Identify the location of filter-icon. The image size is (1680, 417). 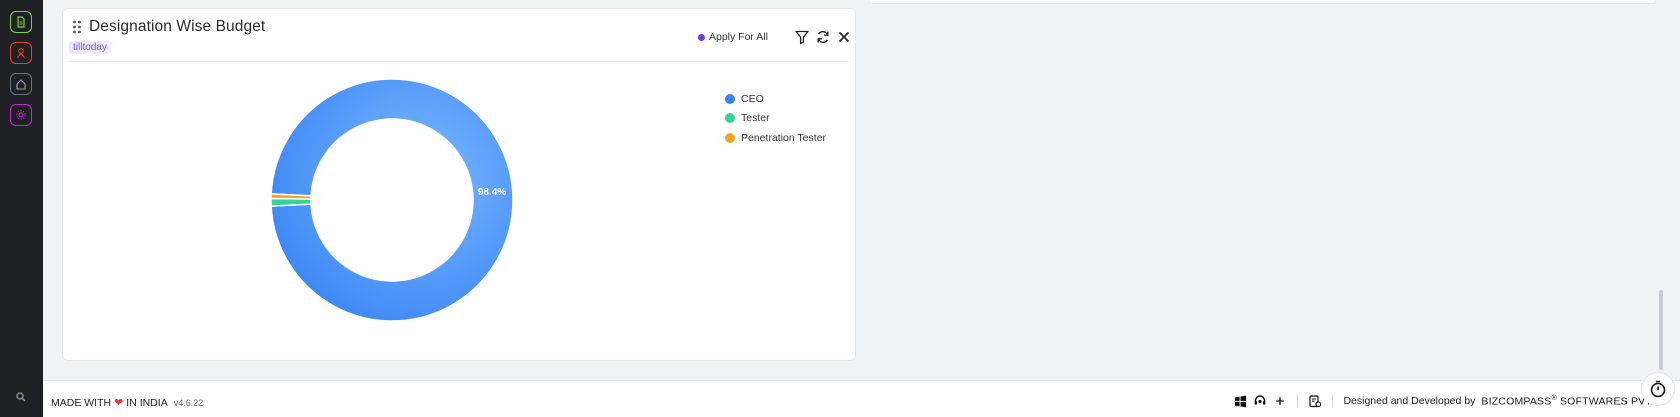
(802, 37).